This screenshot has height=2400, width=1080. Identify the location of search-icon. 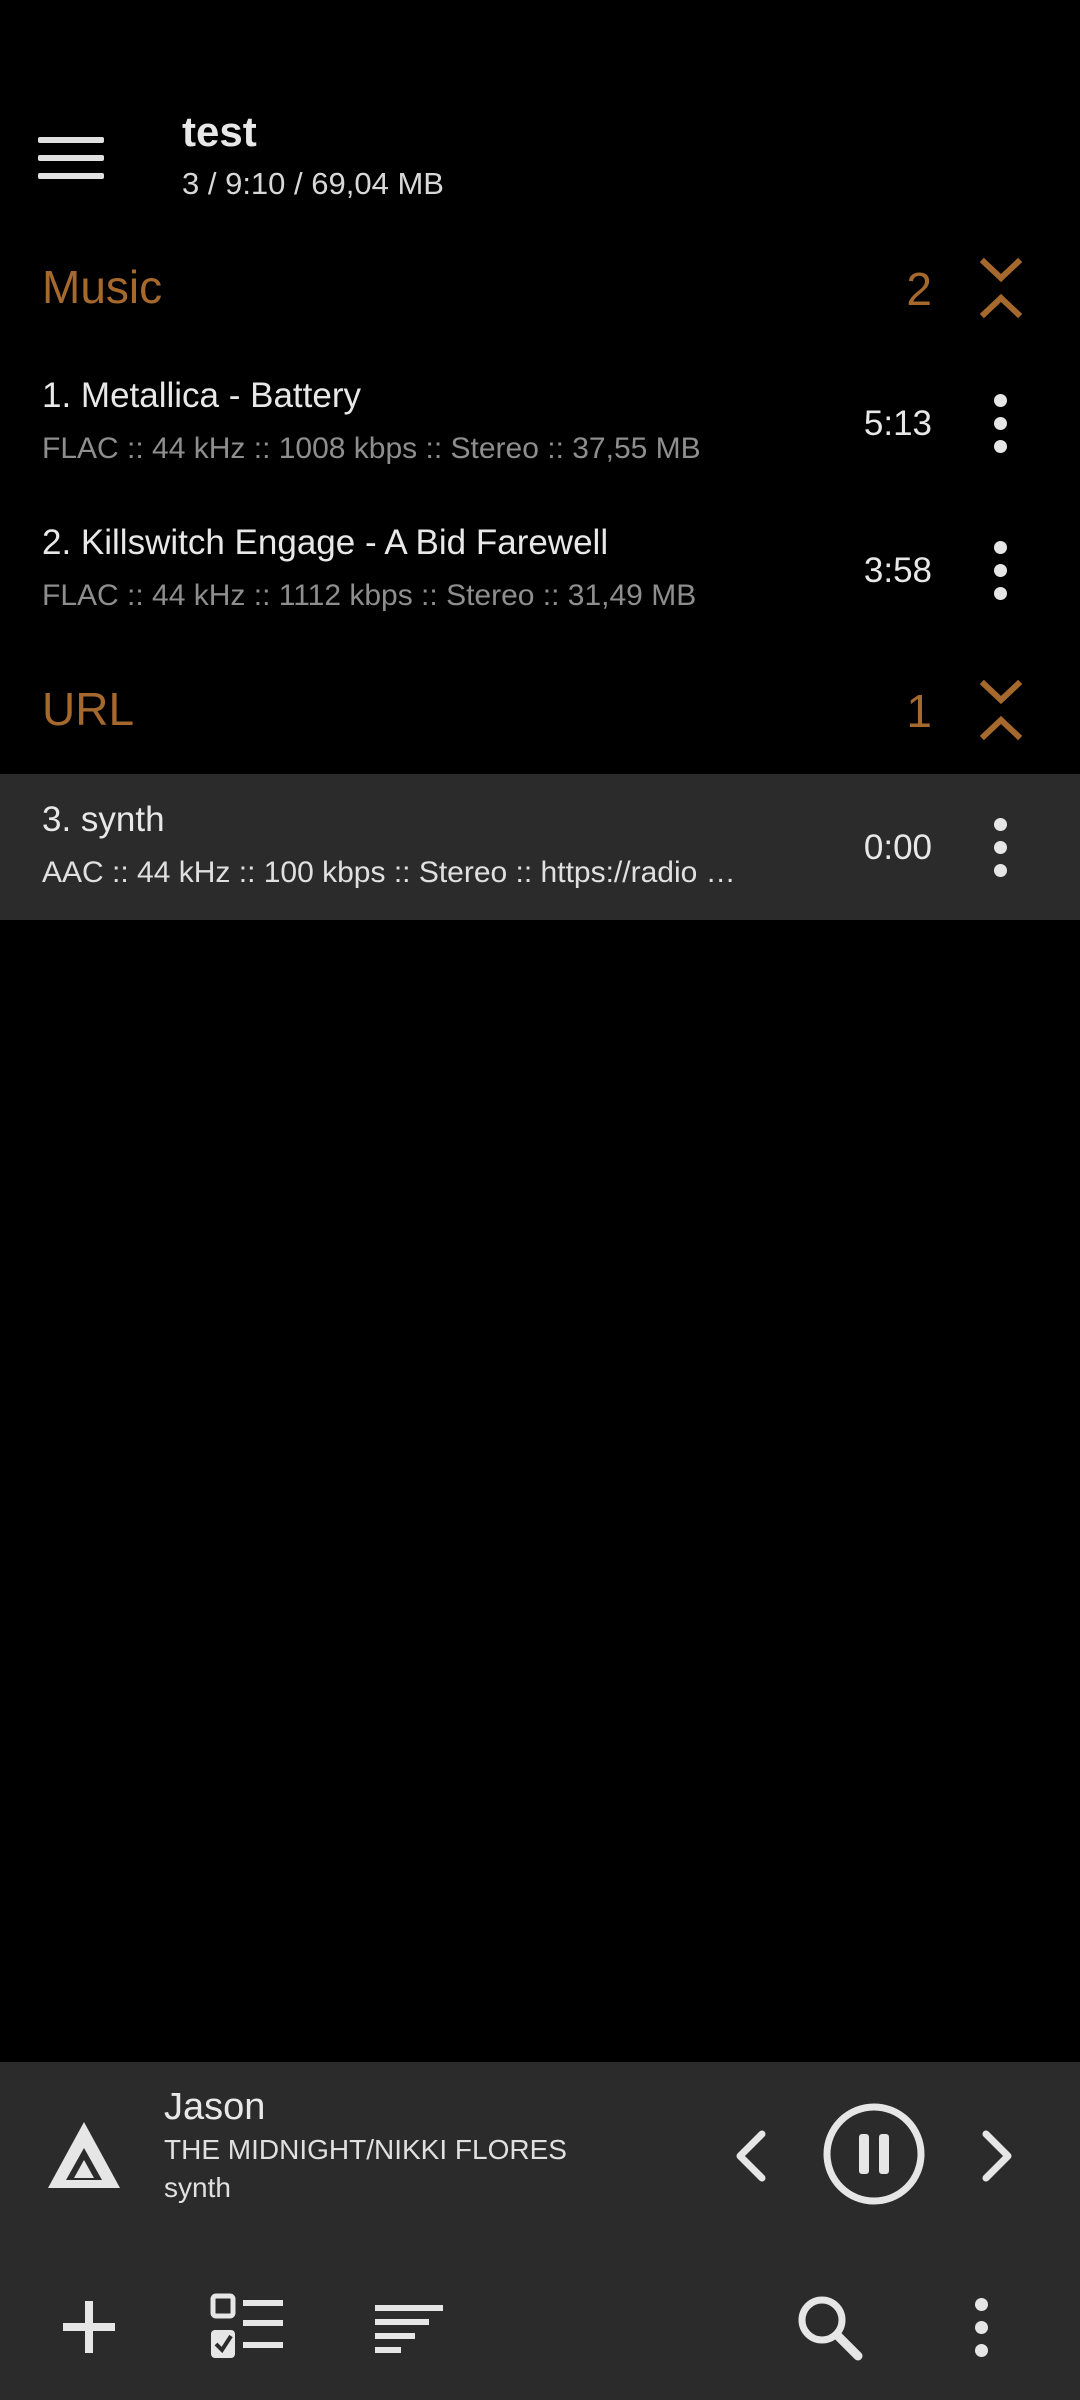
(829, 2327).